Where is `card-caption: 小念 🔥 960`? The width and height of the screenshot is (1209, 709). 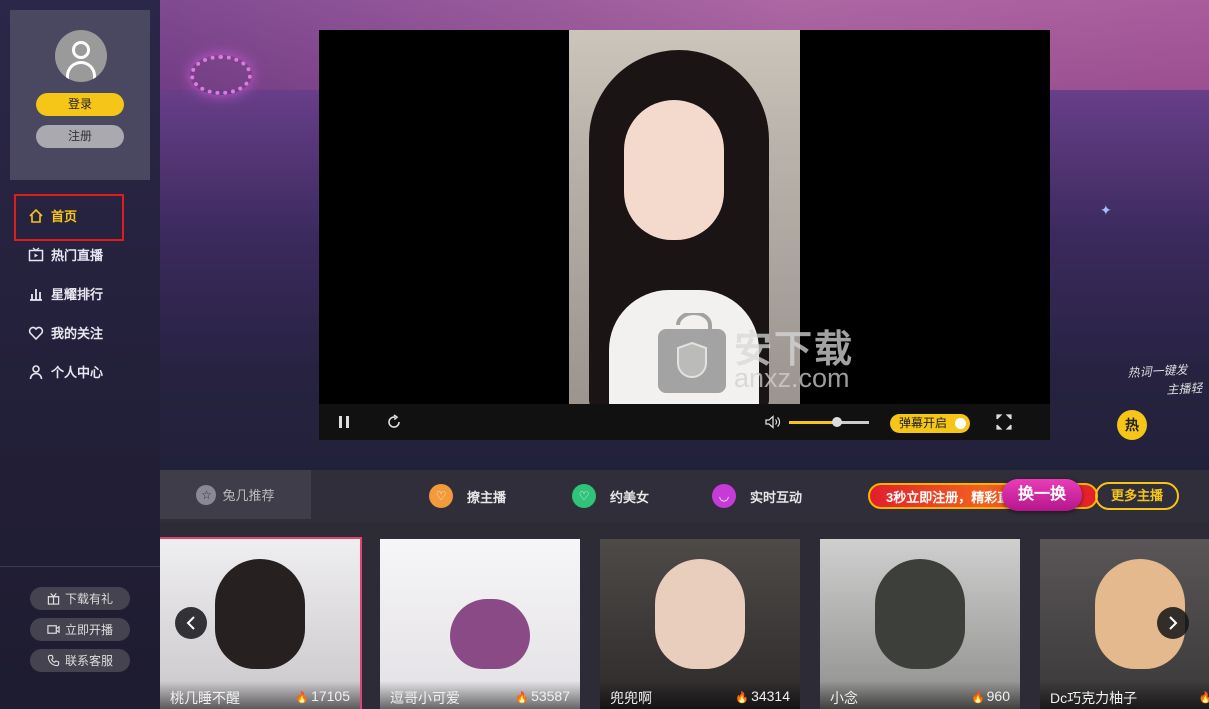 card-caption: 小念 🔥 960 is located at coordinates (920, 695).